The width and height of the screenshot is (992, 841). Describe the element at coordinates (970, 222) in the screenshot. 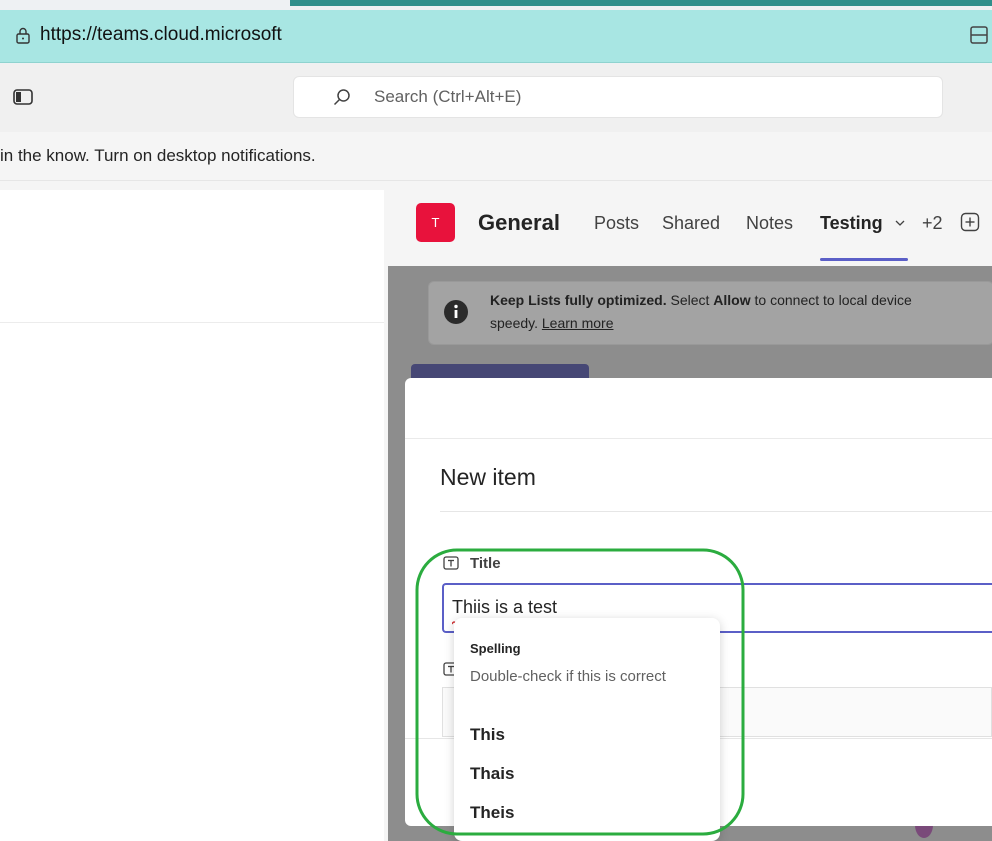

I see `add-tab-icon` at that location.